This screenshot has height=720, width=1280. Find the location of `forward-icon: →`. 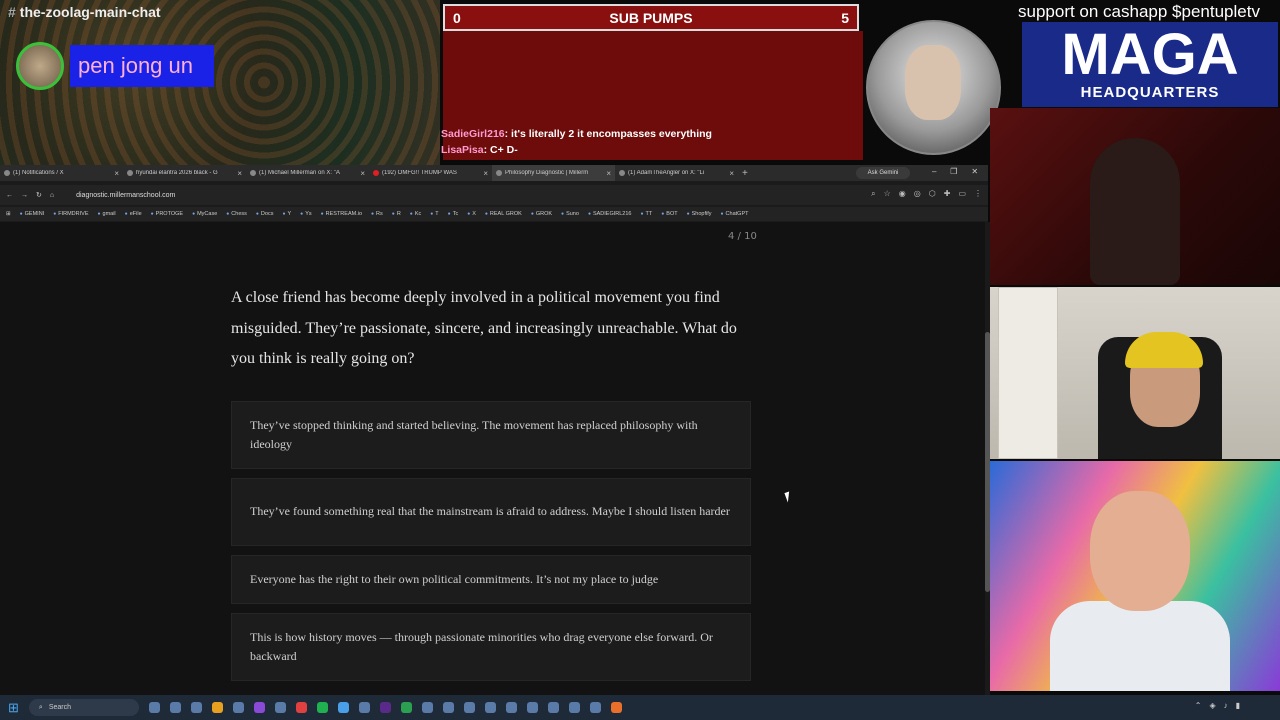

forward-icon: → is located at coordinates (24, 195).